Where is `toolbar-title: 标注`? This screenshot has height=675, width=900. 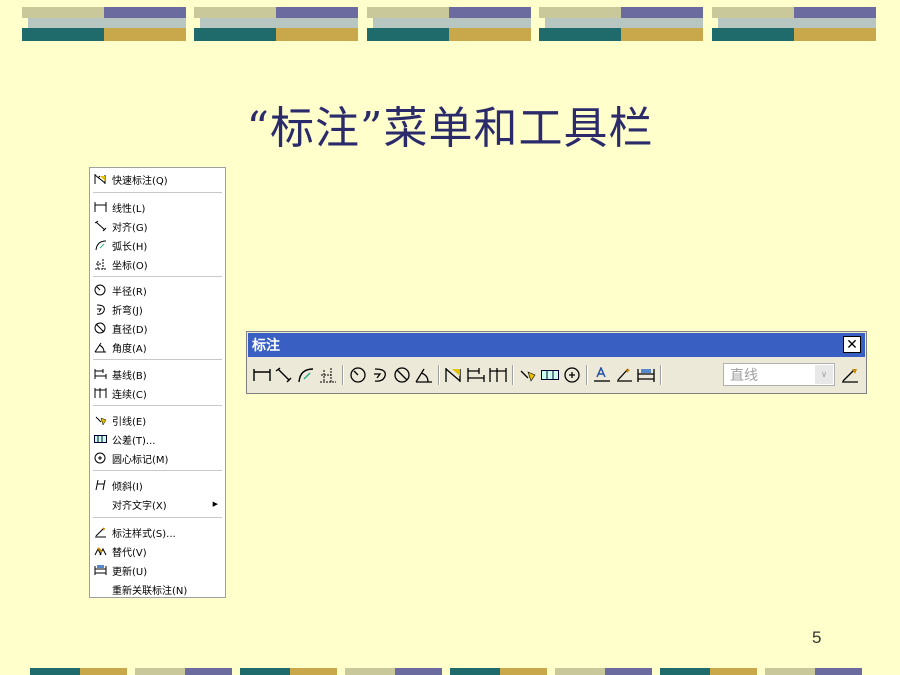 toolbar-title: 标注 is located at coordinates (266, 346).